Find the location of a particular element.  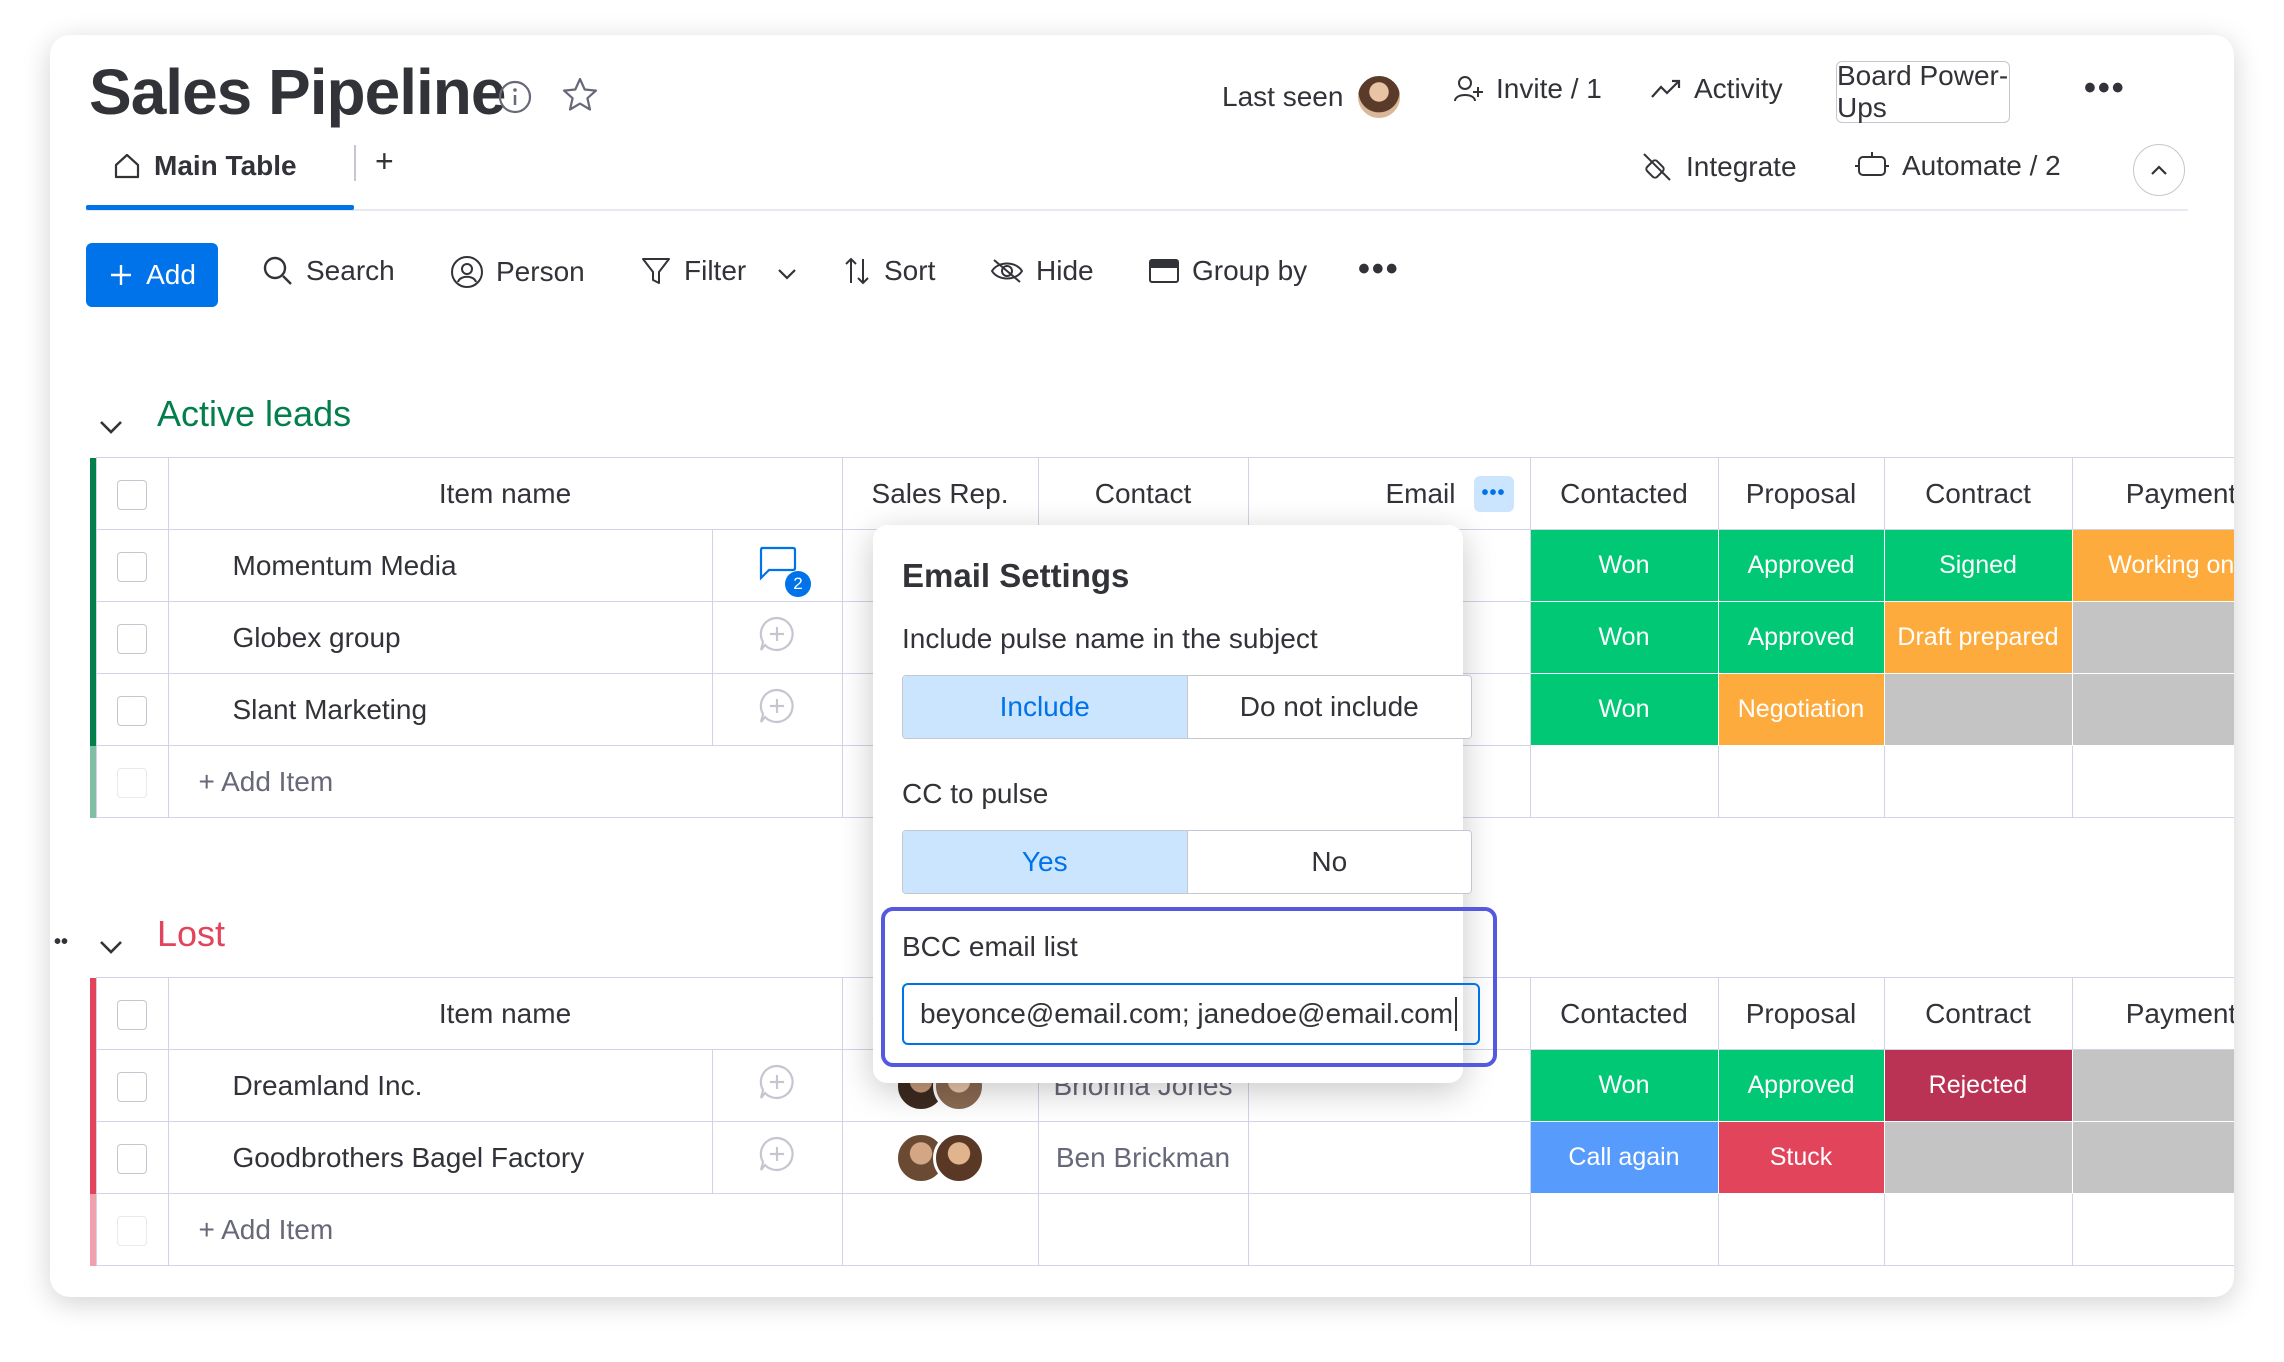

add-view-button: + is located at coordinates (384, 161).